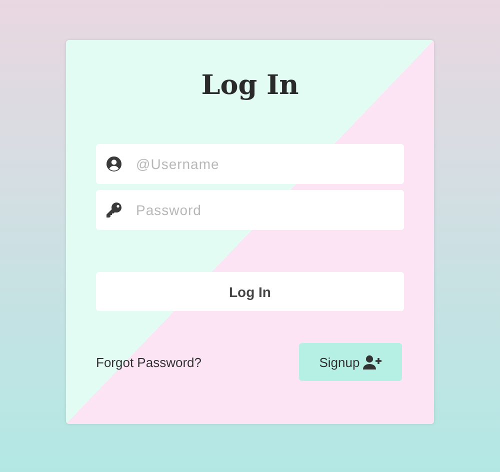  I want to click on key-icon, so click(114, 210).